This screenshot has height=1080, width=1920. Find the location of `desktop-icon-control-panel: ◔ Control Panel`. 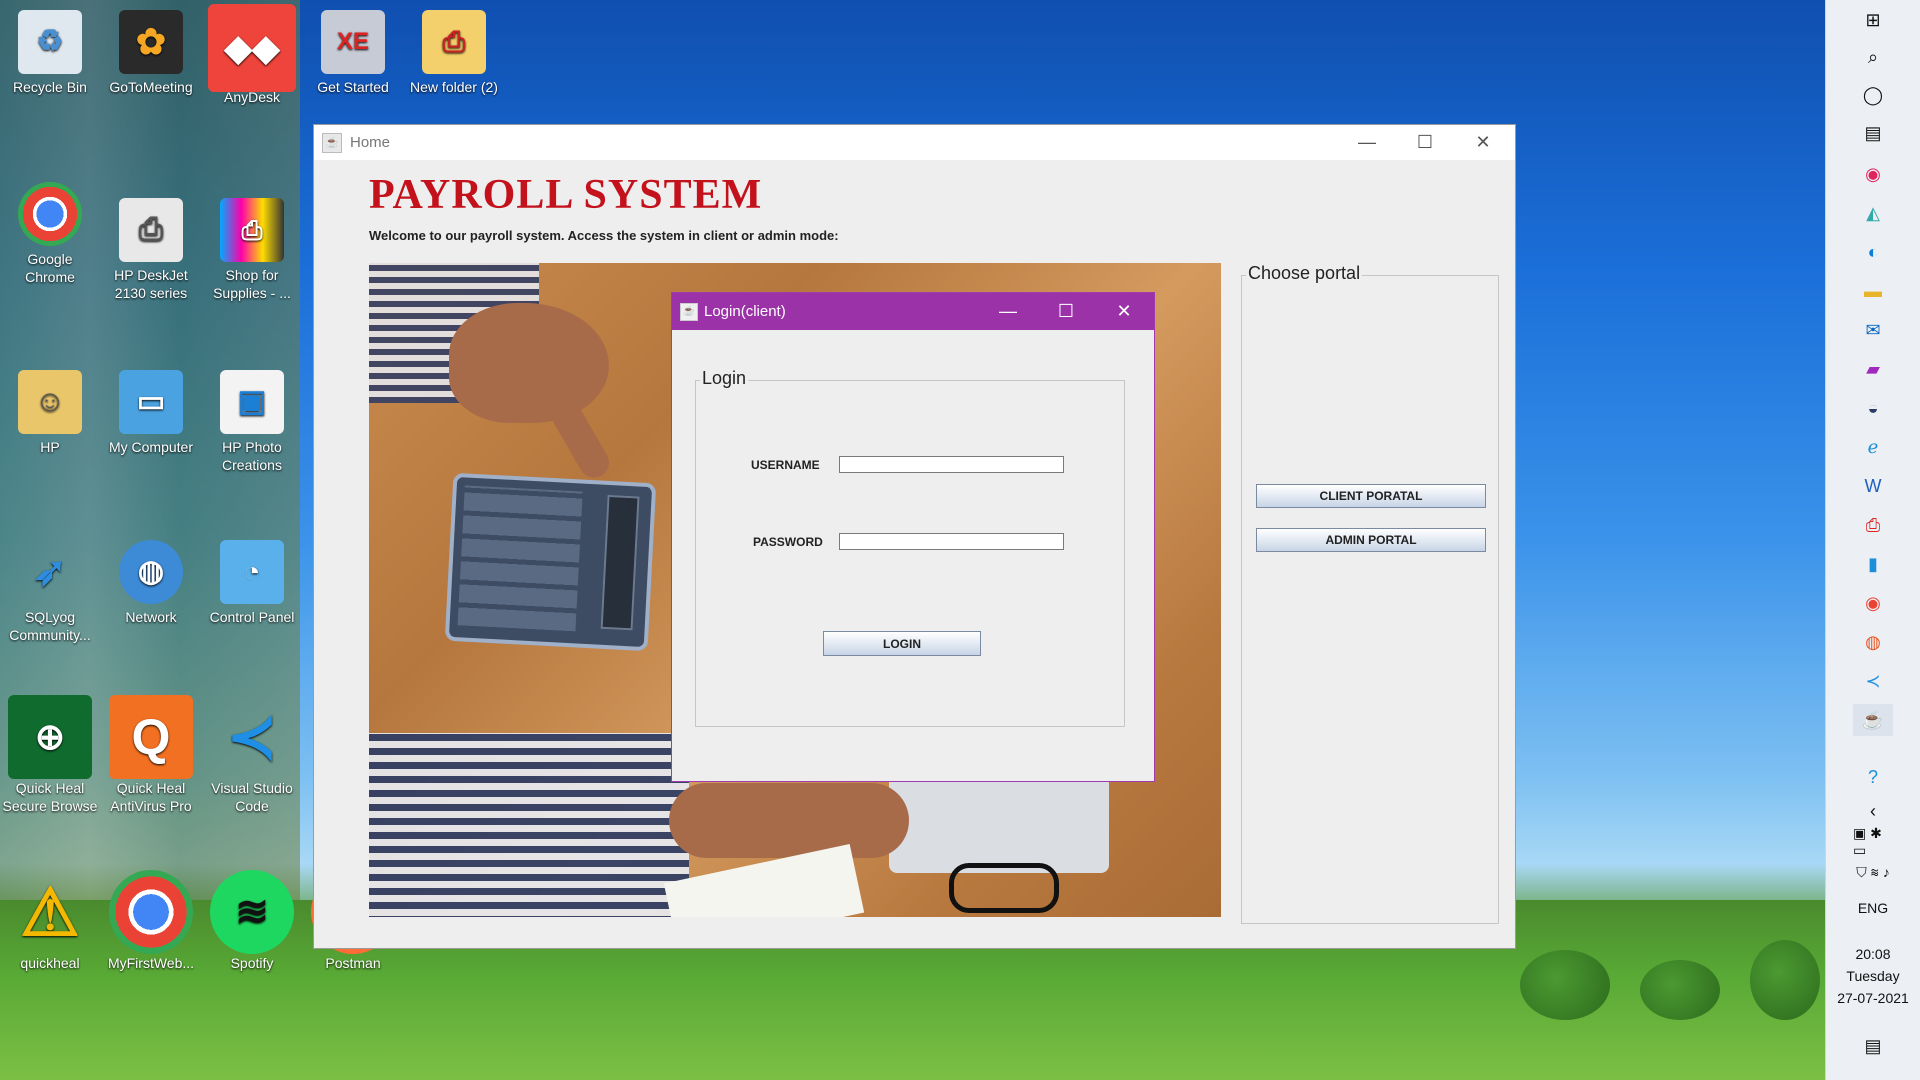

desktop-icon-control-panel: ◔ Control Panel is located at coordinates (252, 583).